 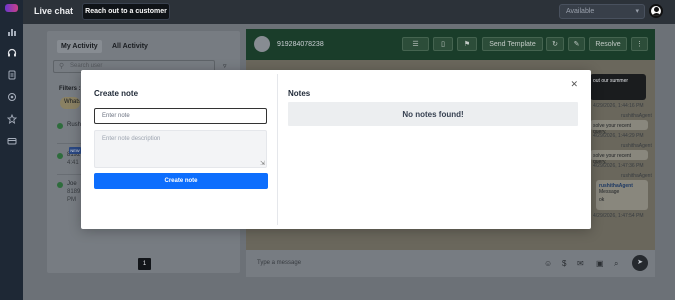 What do you see at coordinates (116, 116) in the screenshot?
I see `note-title-placeholder: Enter note` at bounding box center [116, 116].